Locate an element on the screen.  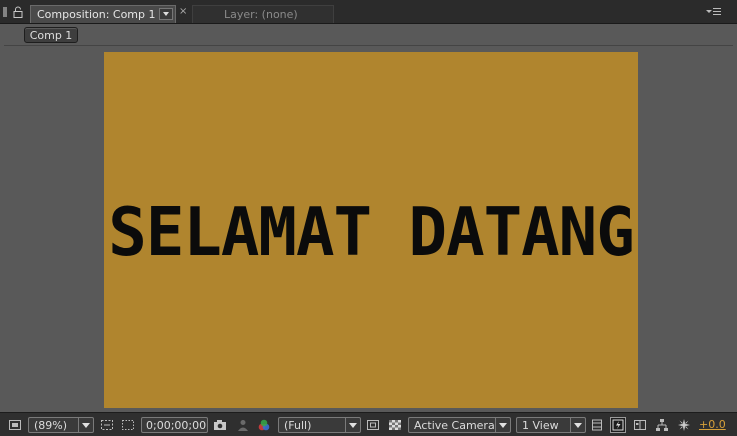
fast-preview-icon is located at coordinates (373, 425).